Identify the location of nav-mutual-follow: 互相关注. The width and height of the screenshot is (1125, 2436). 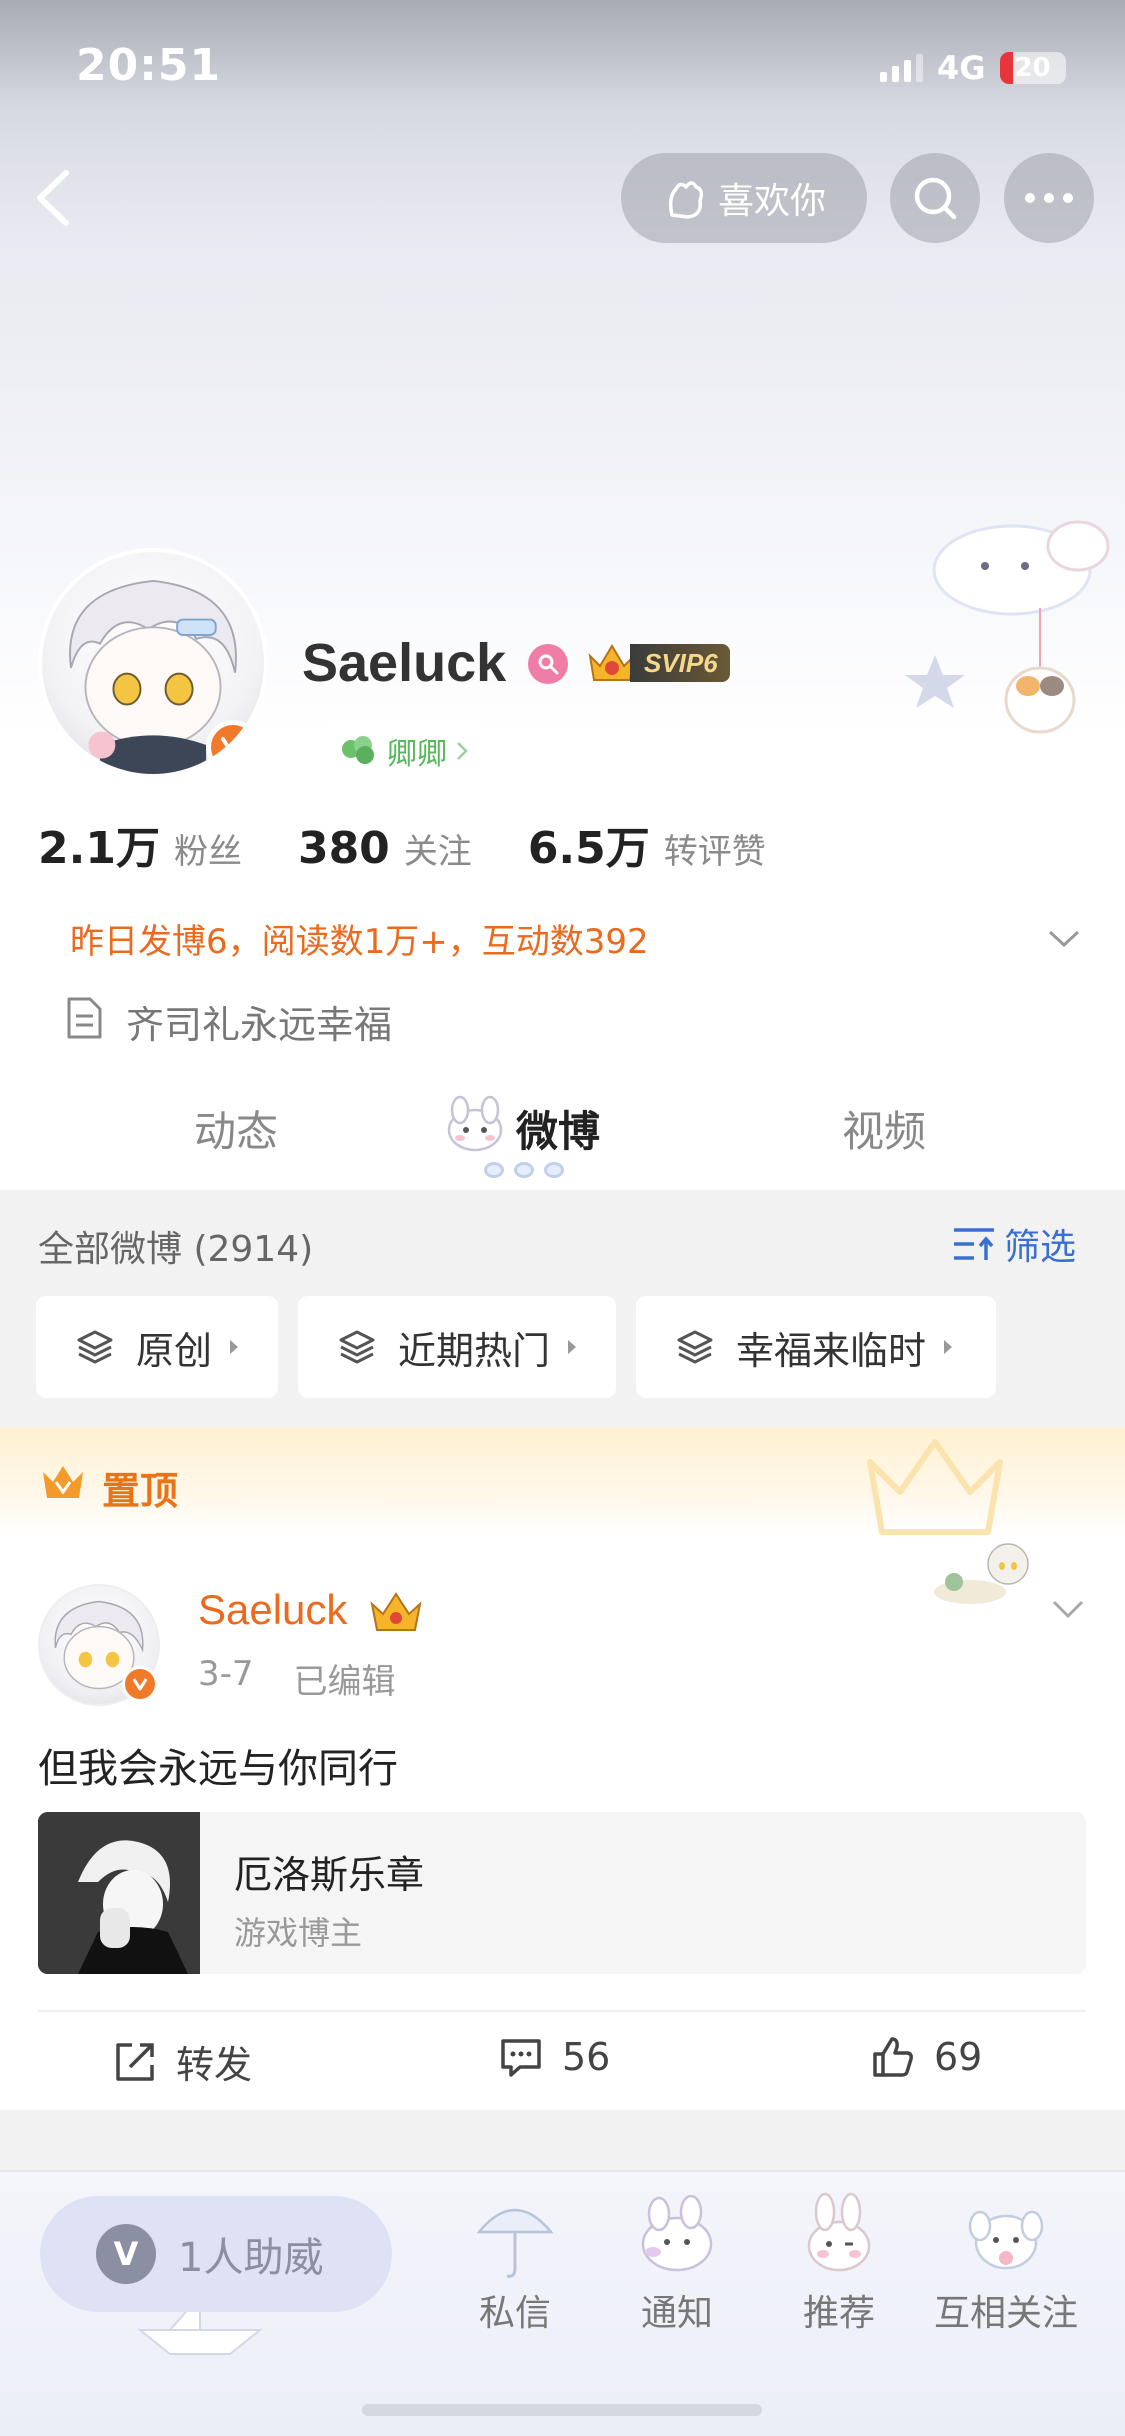
(1006, 2261).